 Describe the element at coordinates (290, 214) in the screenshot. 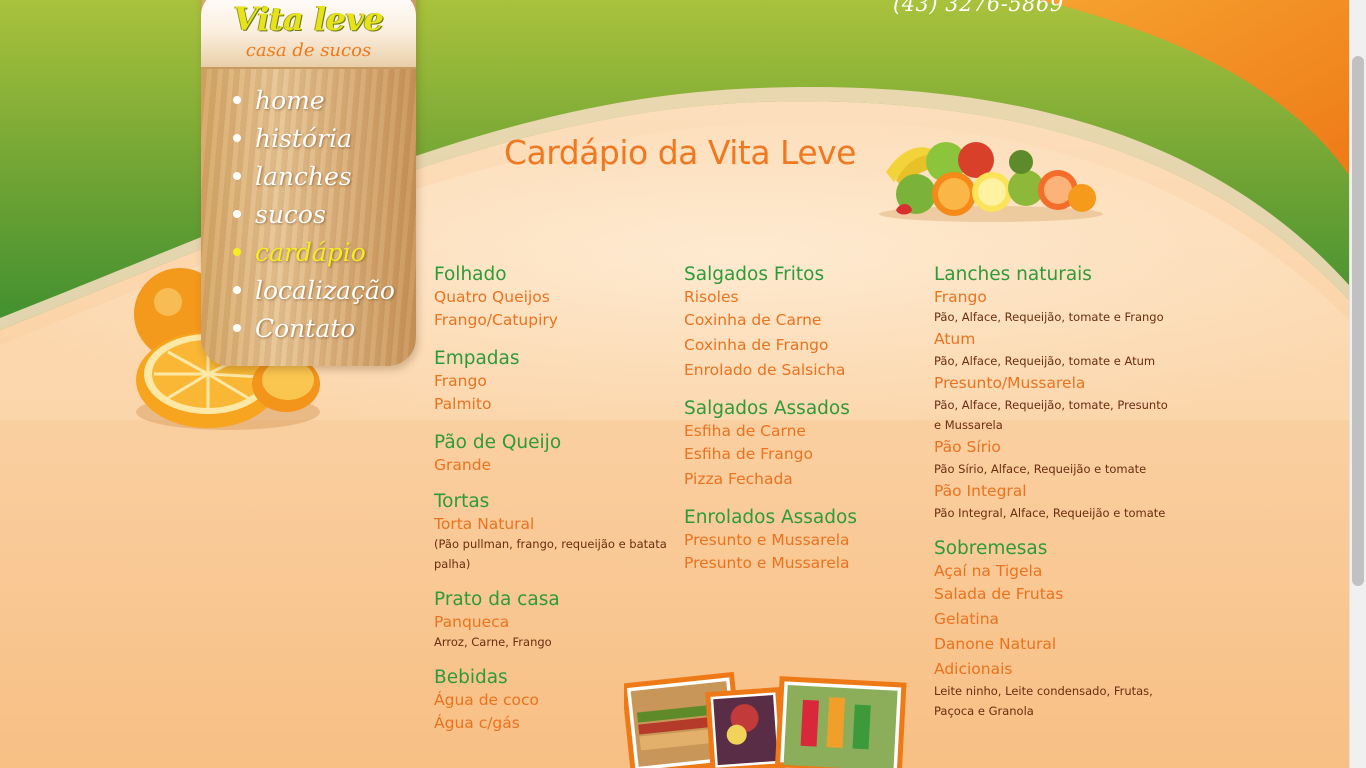

I see `nav-item-label: sucos` at that location.